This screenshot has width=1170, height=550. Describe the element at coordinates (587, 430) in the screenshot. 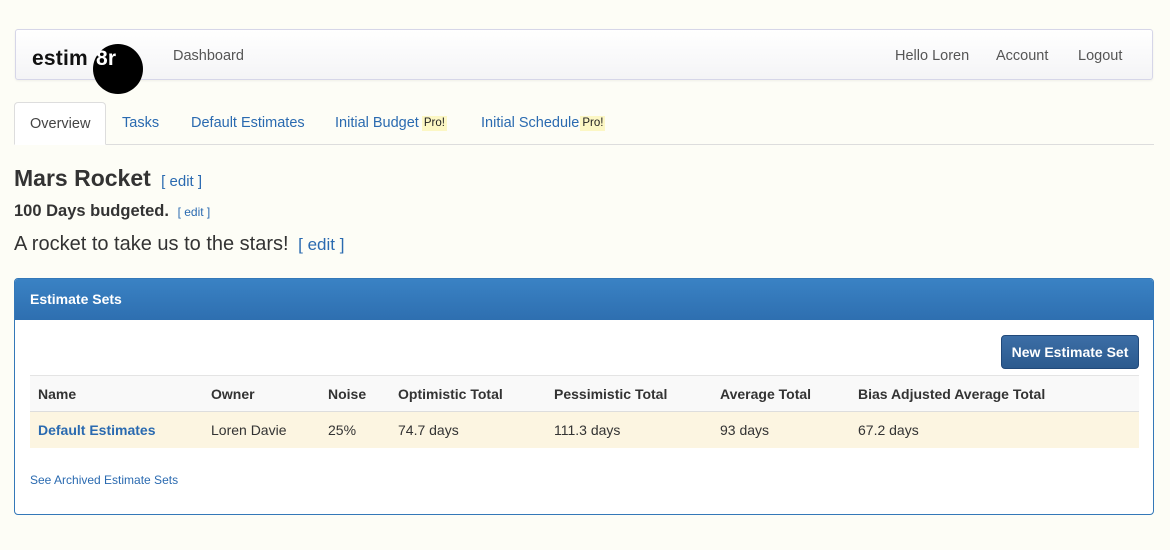

I see `table-cell-pessimistic: 111.3 days` at that location.